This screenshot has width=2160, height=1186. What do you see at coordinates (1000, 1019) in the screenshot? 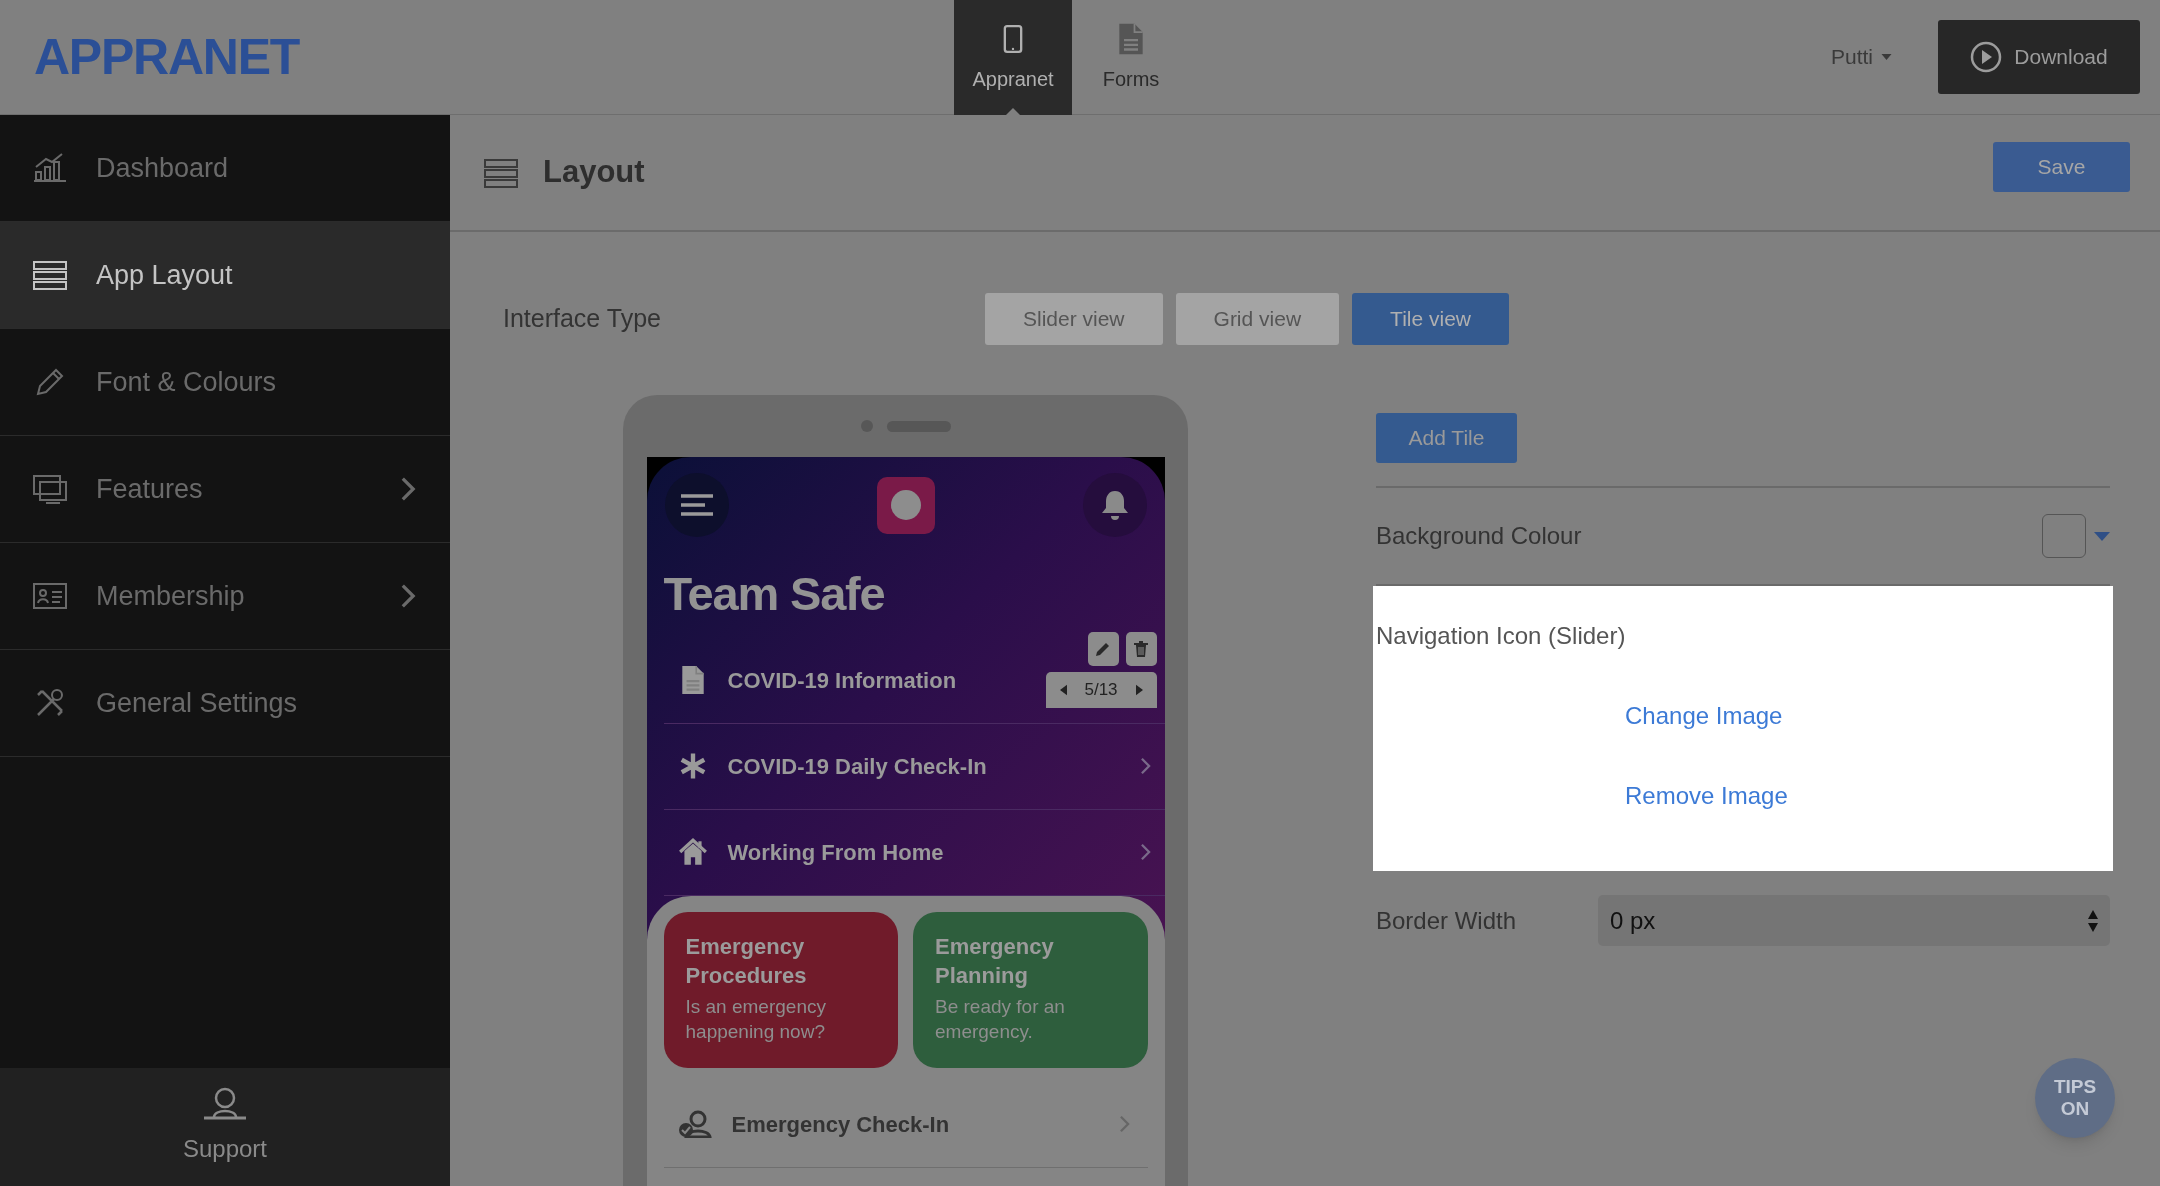
I see `tile-subtitle: Be ready for an emergency.` at bounding box center [1000, 1019].